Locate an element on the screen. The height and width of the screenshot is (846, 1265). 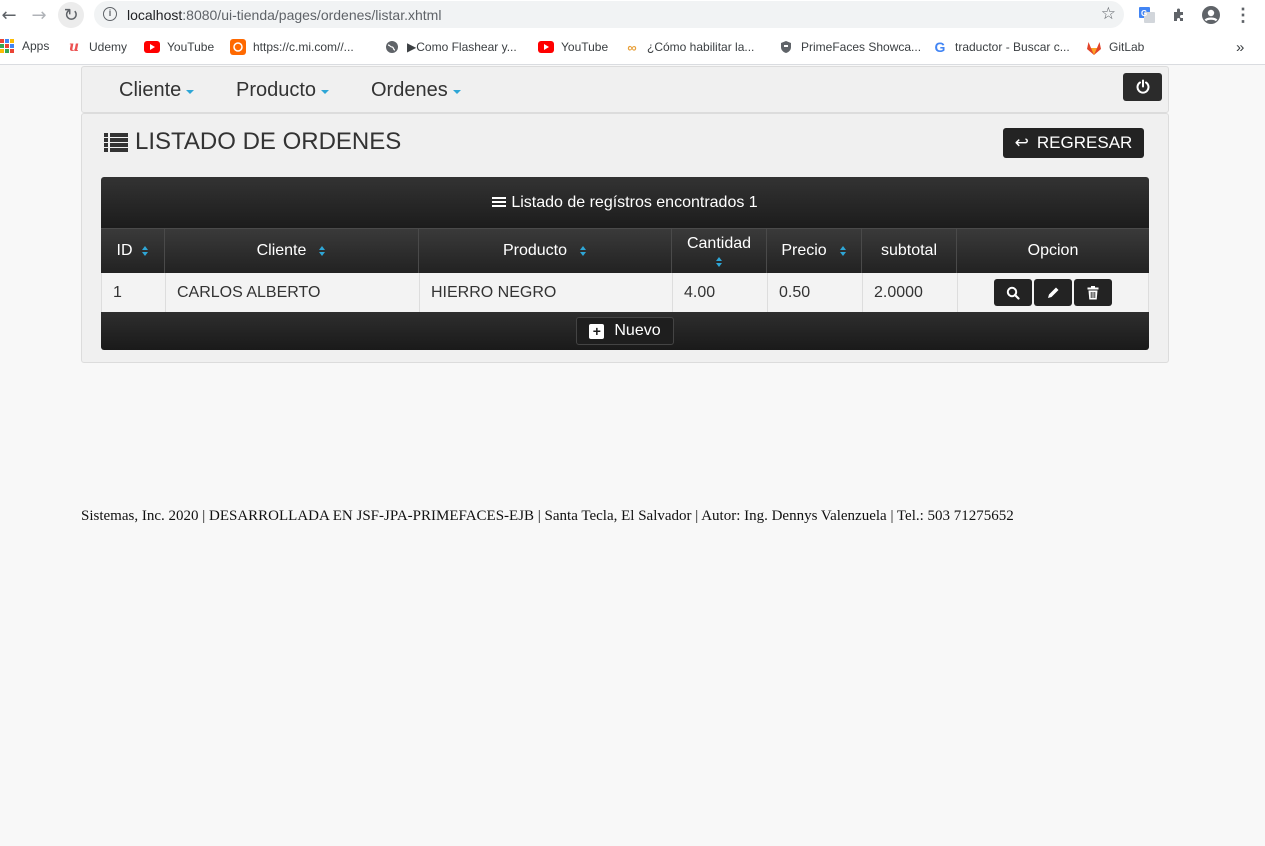
google-icon: G is located at coordinates (940, 47).